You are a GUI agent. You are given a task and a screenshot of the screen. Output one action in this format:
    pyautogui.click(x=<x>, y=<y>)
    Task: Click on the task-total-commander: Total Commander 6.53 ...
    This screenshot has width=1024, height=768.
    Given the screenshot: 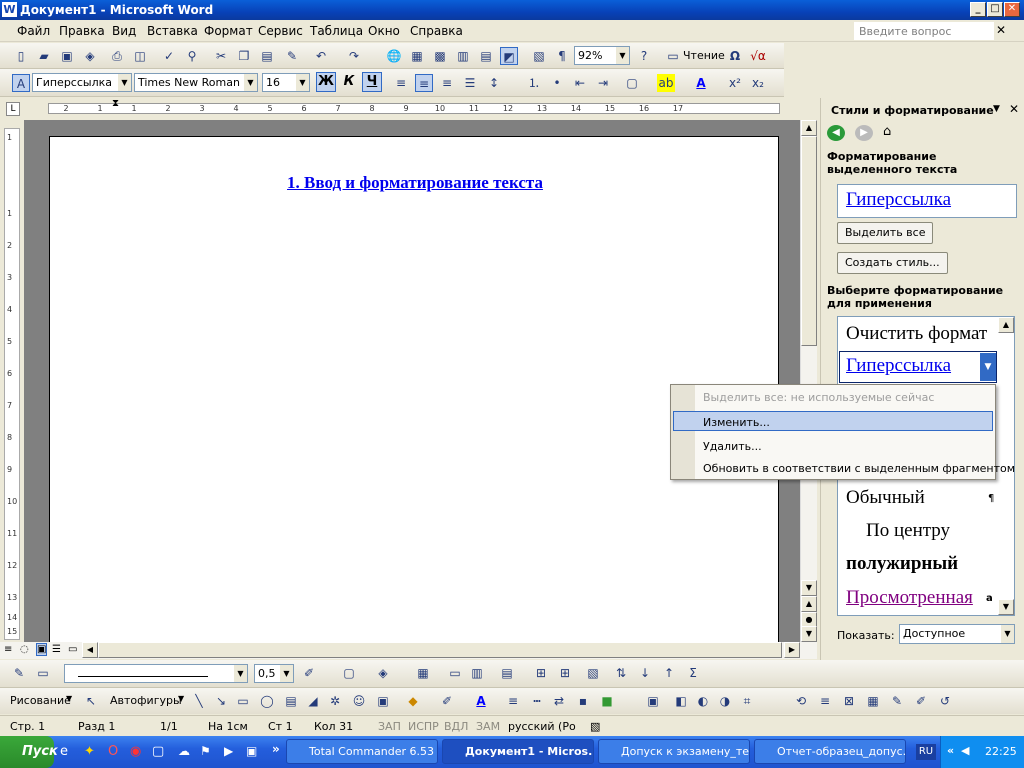 What is the action you would take?
    pyautogui.click(x=362, y=751)
    